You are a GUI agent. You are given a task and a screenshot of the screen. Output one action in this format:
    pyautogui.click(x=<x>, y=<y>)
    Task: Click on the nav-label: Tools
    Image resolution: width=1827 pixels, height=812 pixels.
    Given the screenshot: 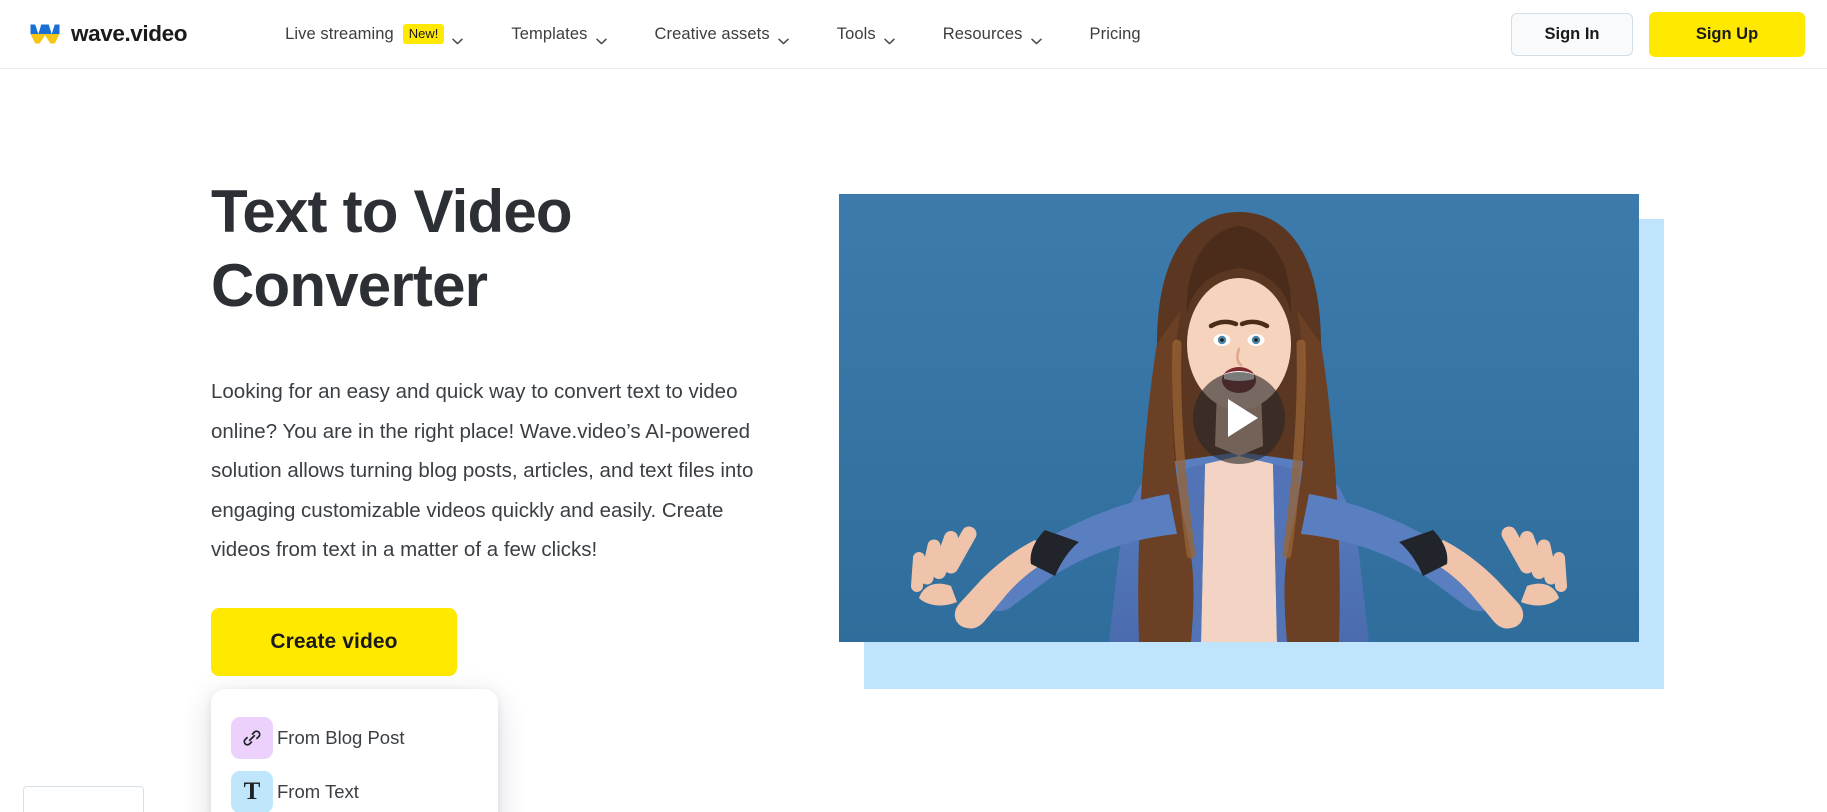 What is the action you would take?
    pyautogui.click(x=856, y=33)
    